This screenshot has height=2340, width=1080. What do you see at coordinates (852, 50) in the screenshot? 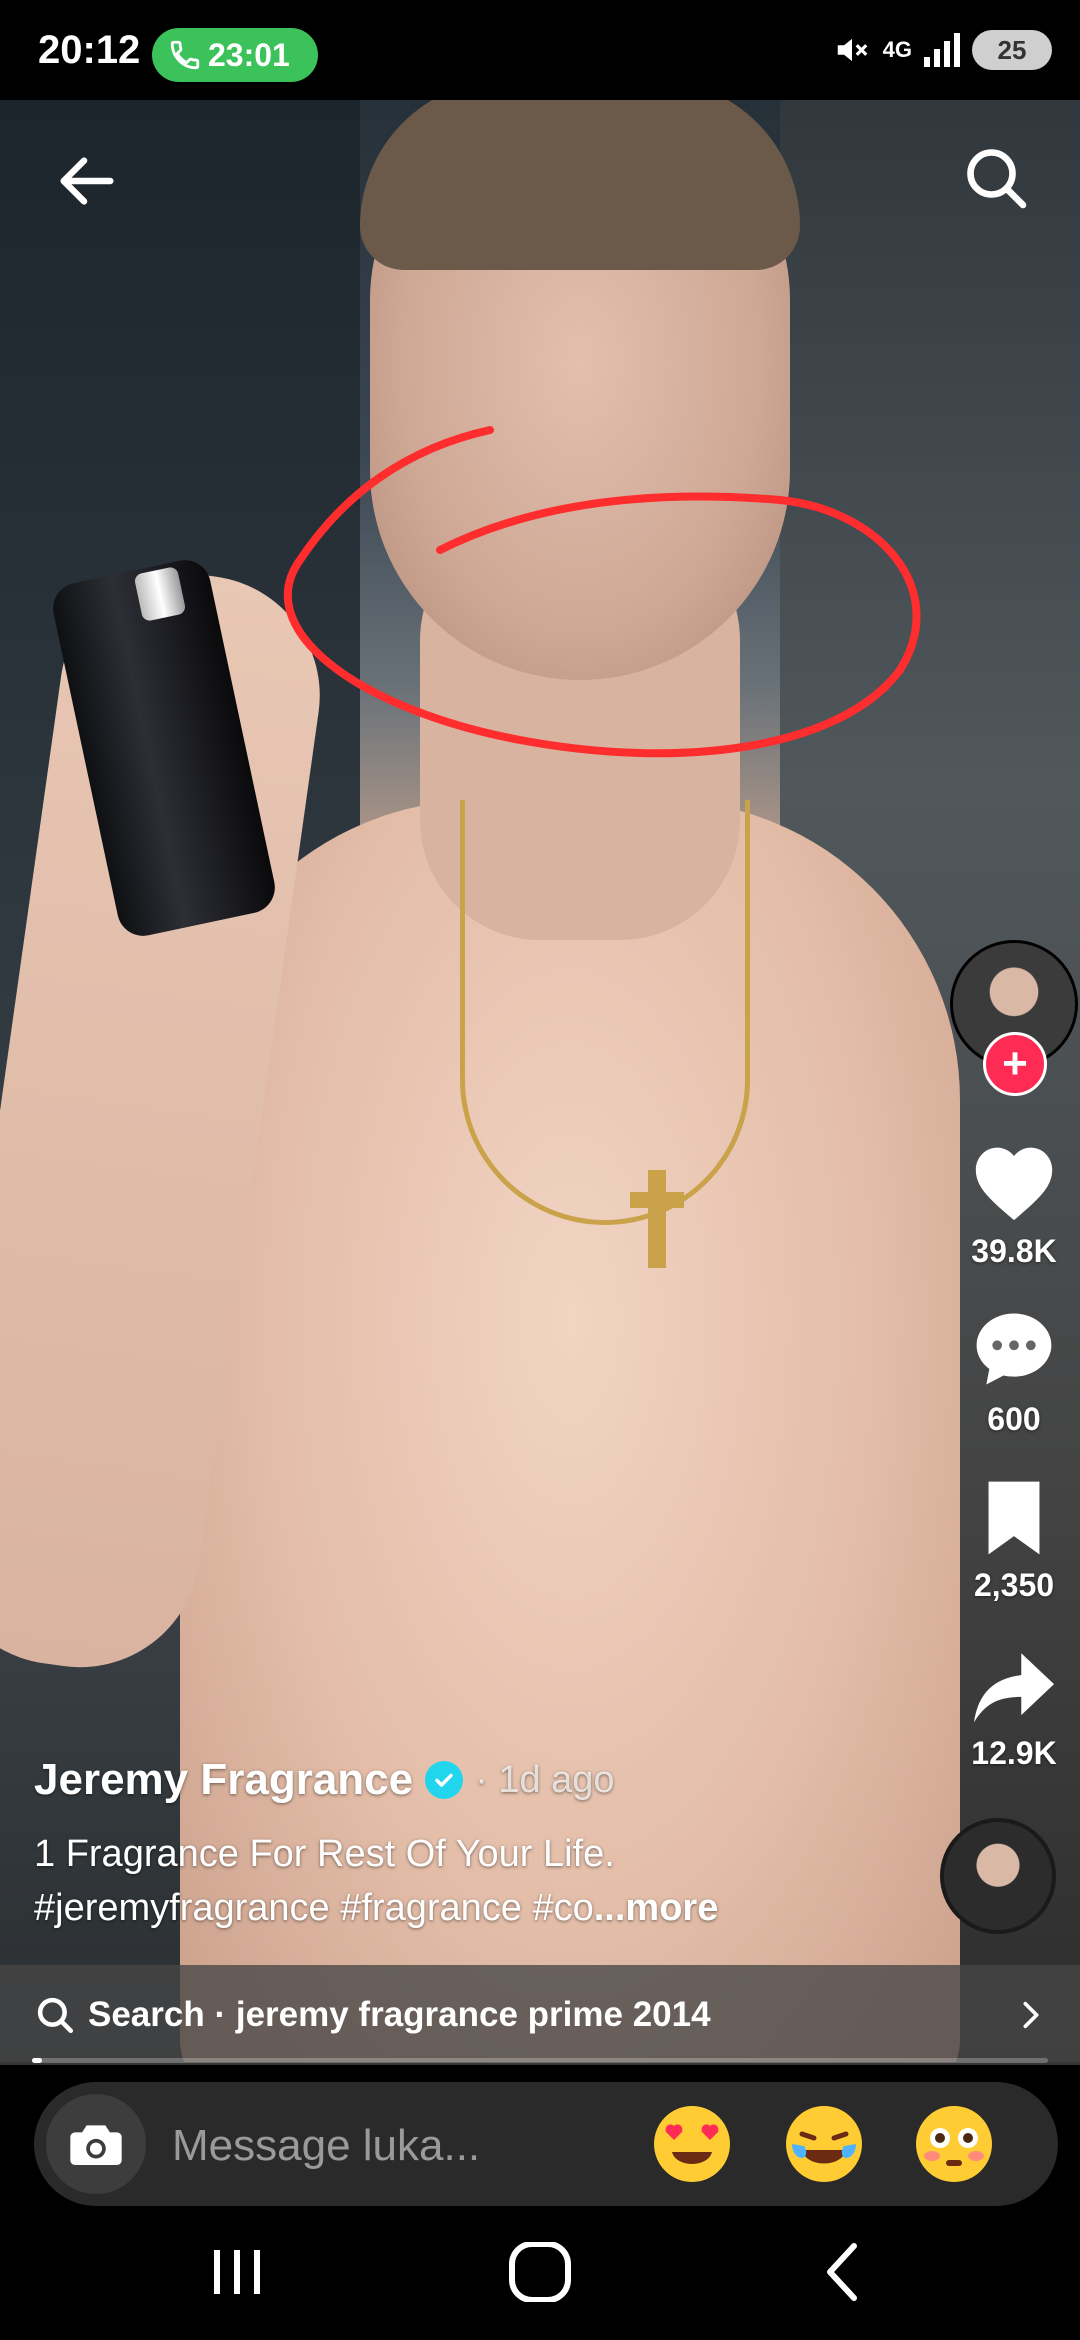
I see `mute-icon` at bounding box center [852, 50].